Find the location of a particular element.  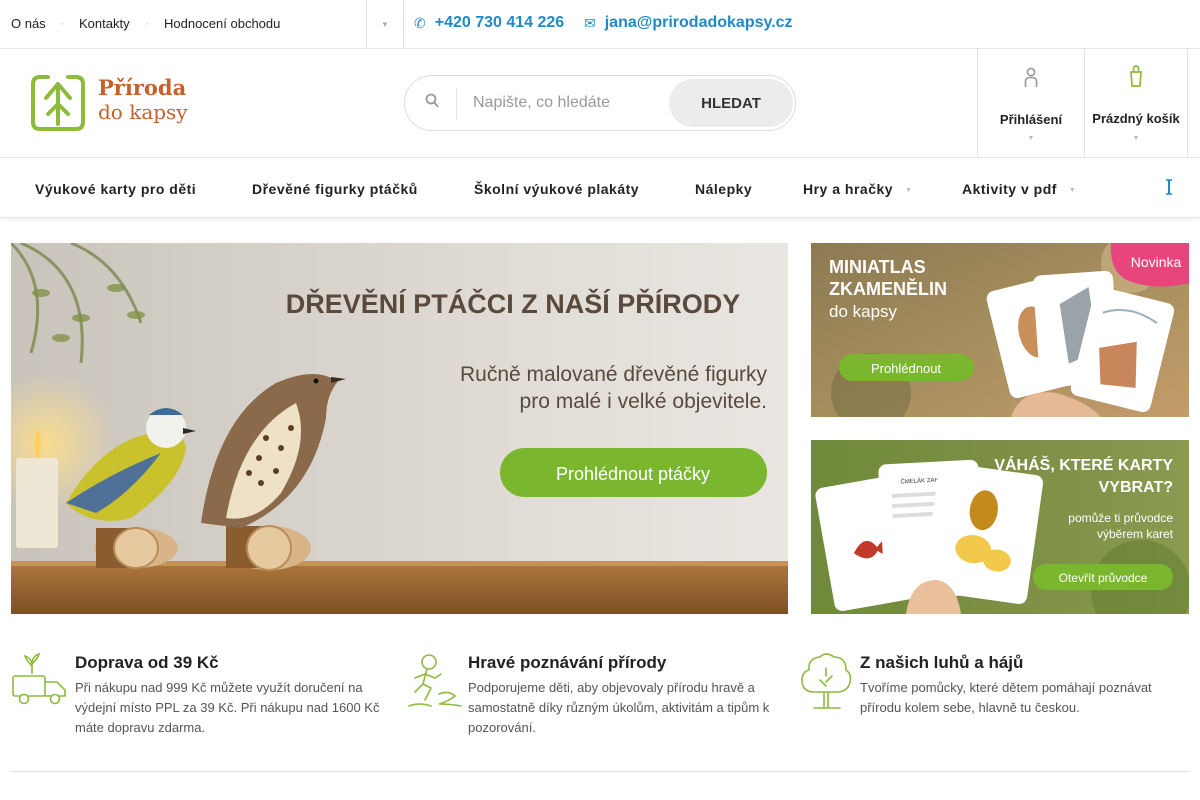

feature-title: Hravé poznávání přírody is located at coordinates (567, 662).